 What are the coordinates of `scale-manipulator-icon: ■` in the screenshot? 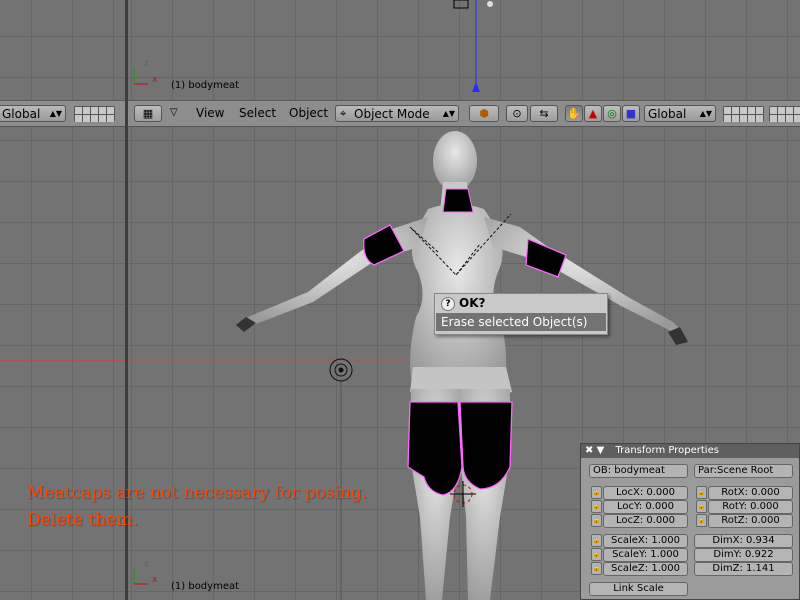 It's located at (631, 113).